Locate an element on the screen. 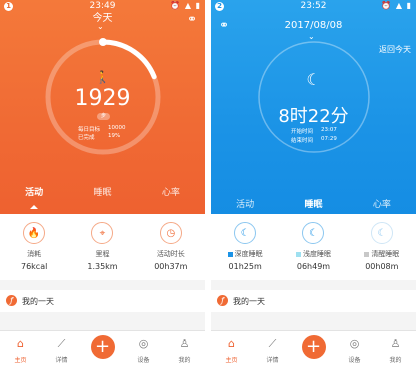 The image size is (418, 386). steps-unit-pill: 步 is located at coordinates (103, 116).